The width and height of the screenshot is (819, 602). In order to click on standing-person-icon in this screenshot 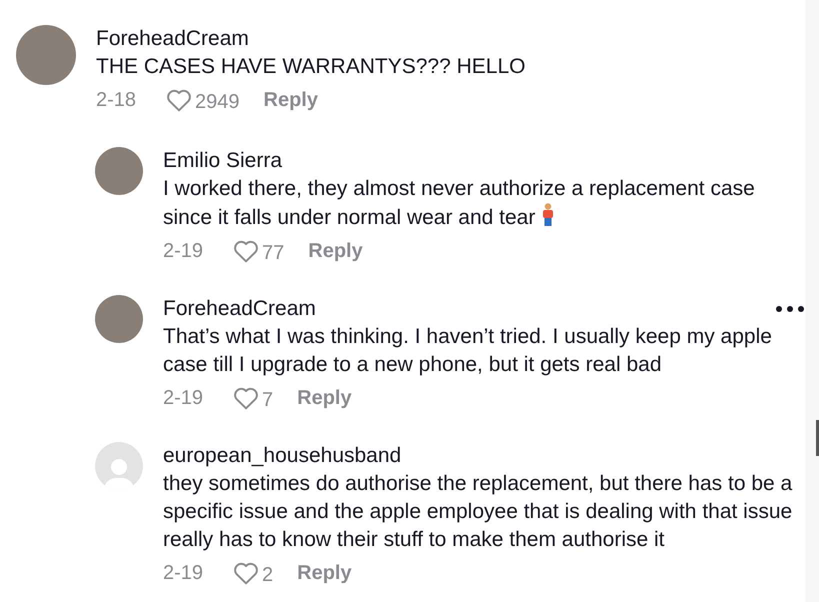, I will do `click(548, 215)`.